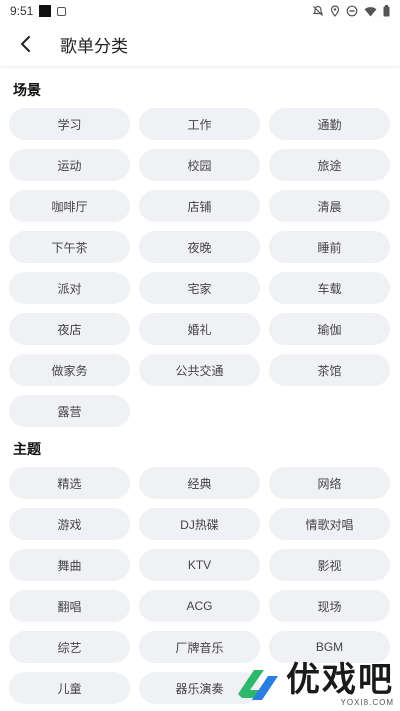  I want to click on category-chip: 店铺, so click(199, 206).